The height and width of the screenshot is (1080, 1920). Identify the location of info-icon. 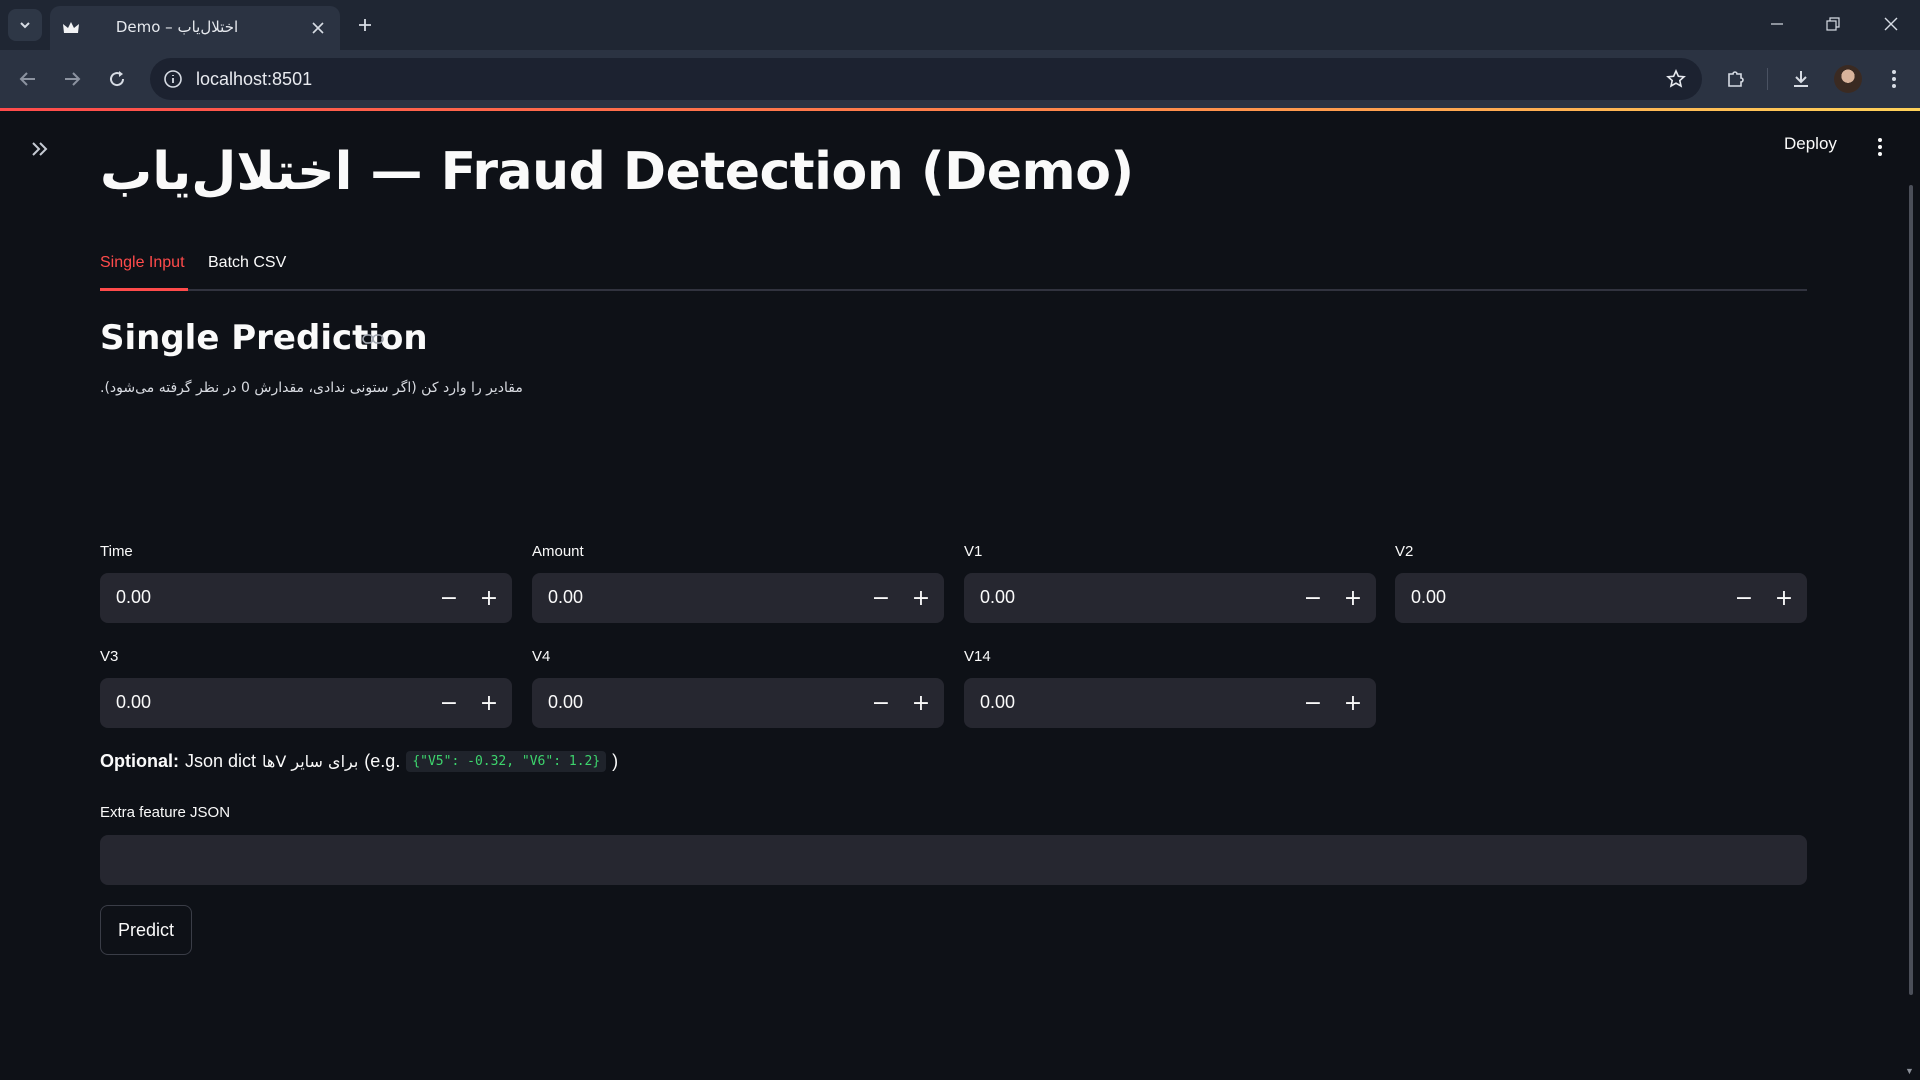
(173, 79).